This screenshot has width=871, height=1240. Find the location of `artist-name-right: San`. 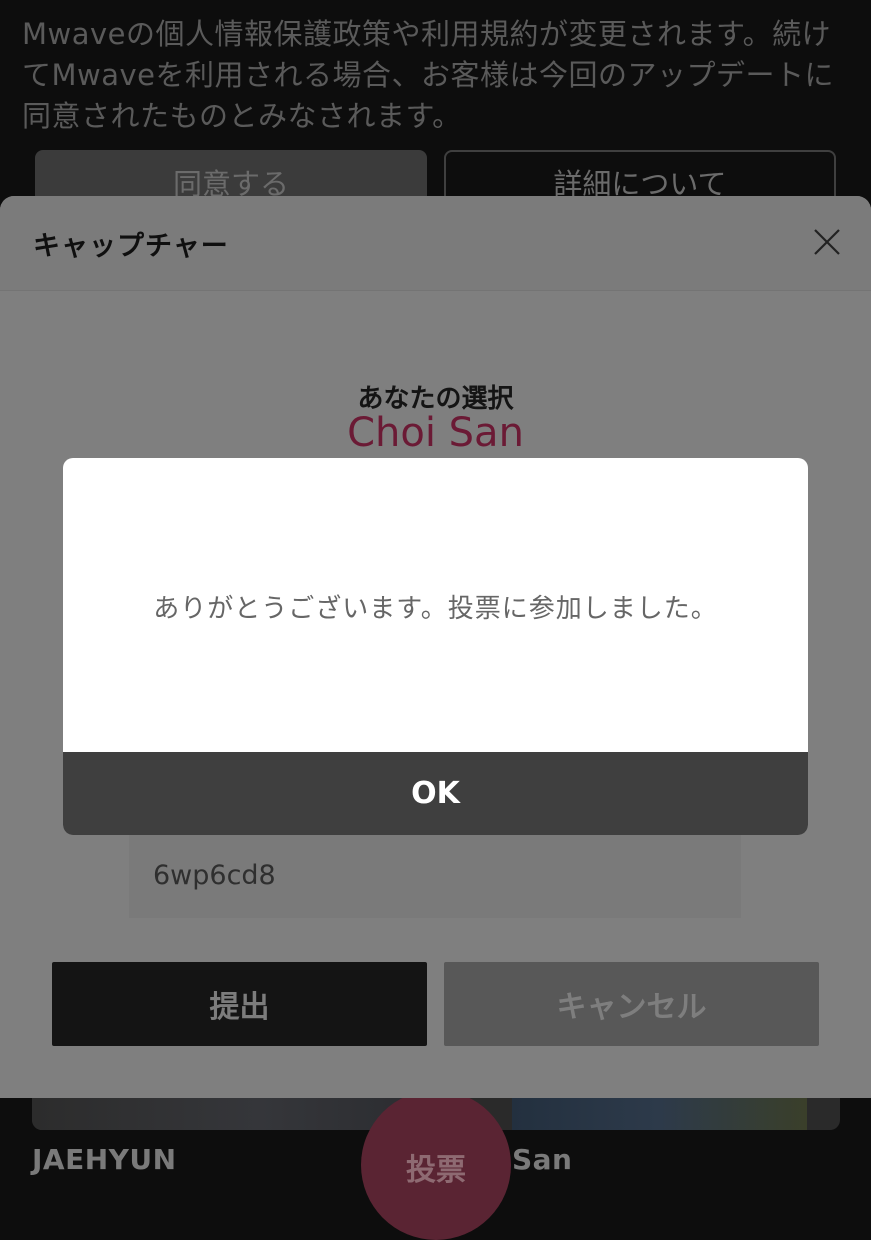

artist-name-right: San is located at coordinates (542, 1159).